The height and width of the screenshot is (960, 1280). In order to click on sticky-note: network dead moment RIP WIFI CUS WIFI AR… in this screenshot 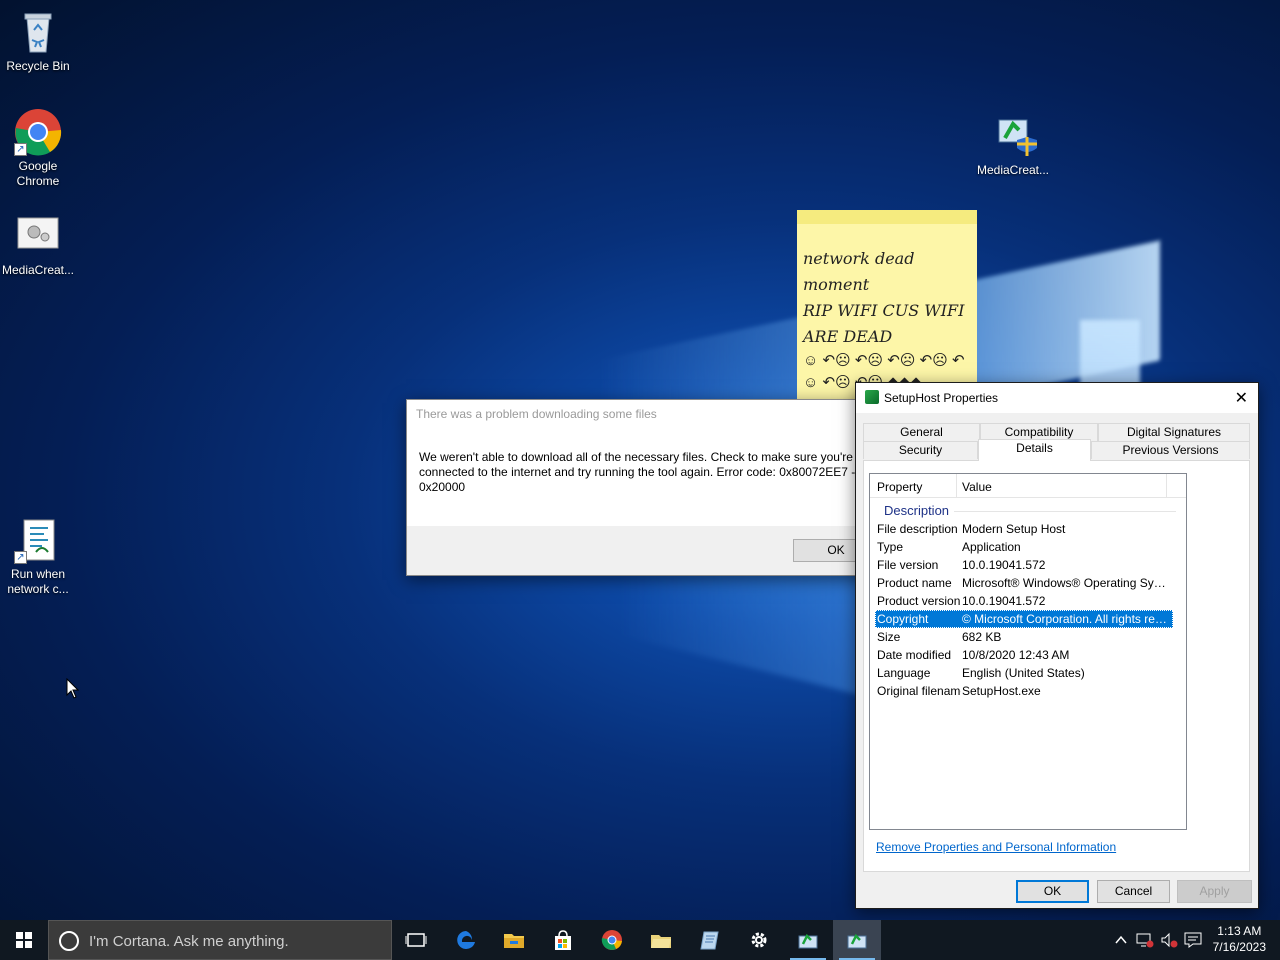, I will do `click(887, 305)`.